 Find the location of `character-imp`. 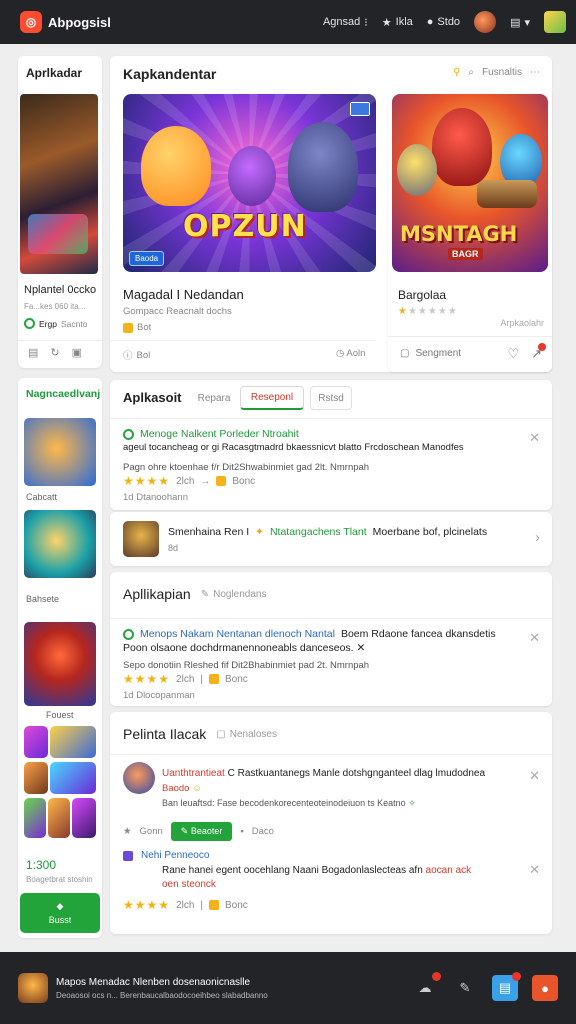

character-imp is located at coordinates (252, 176).